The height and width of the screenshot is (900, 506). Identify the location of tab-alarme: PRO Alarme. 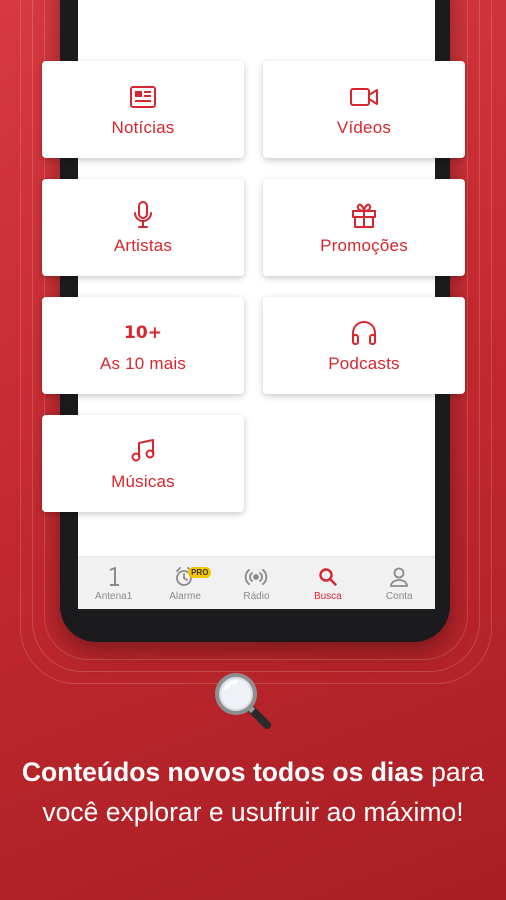
(185, 583).